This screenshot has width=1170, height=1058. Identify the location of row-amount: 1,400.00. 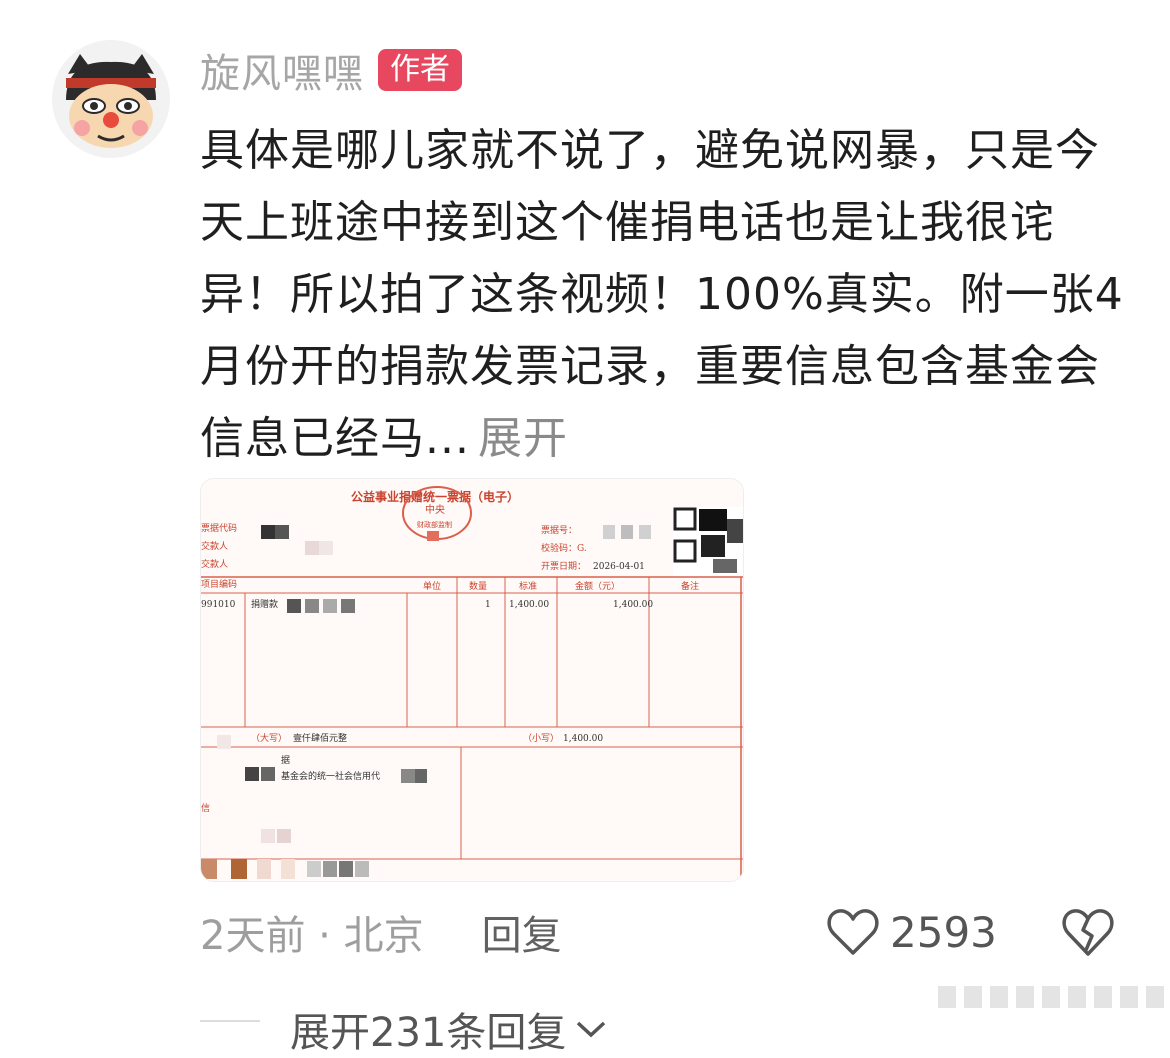
(633, 605).